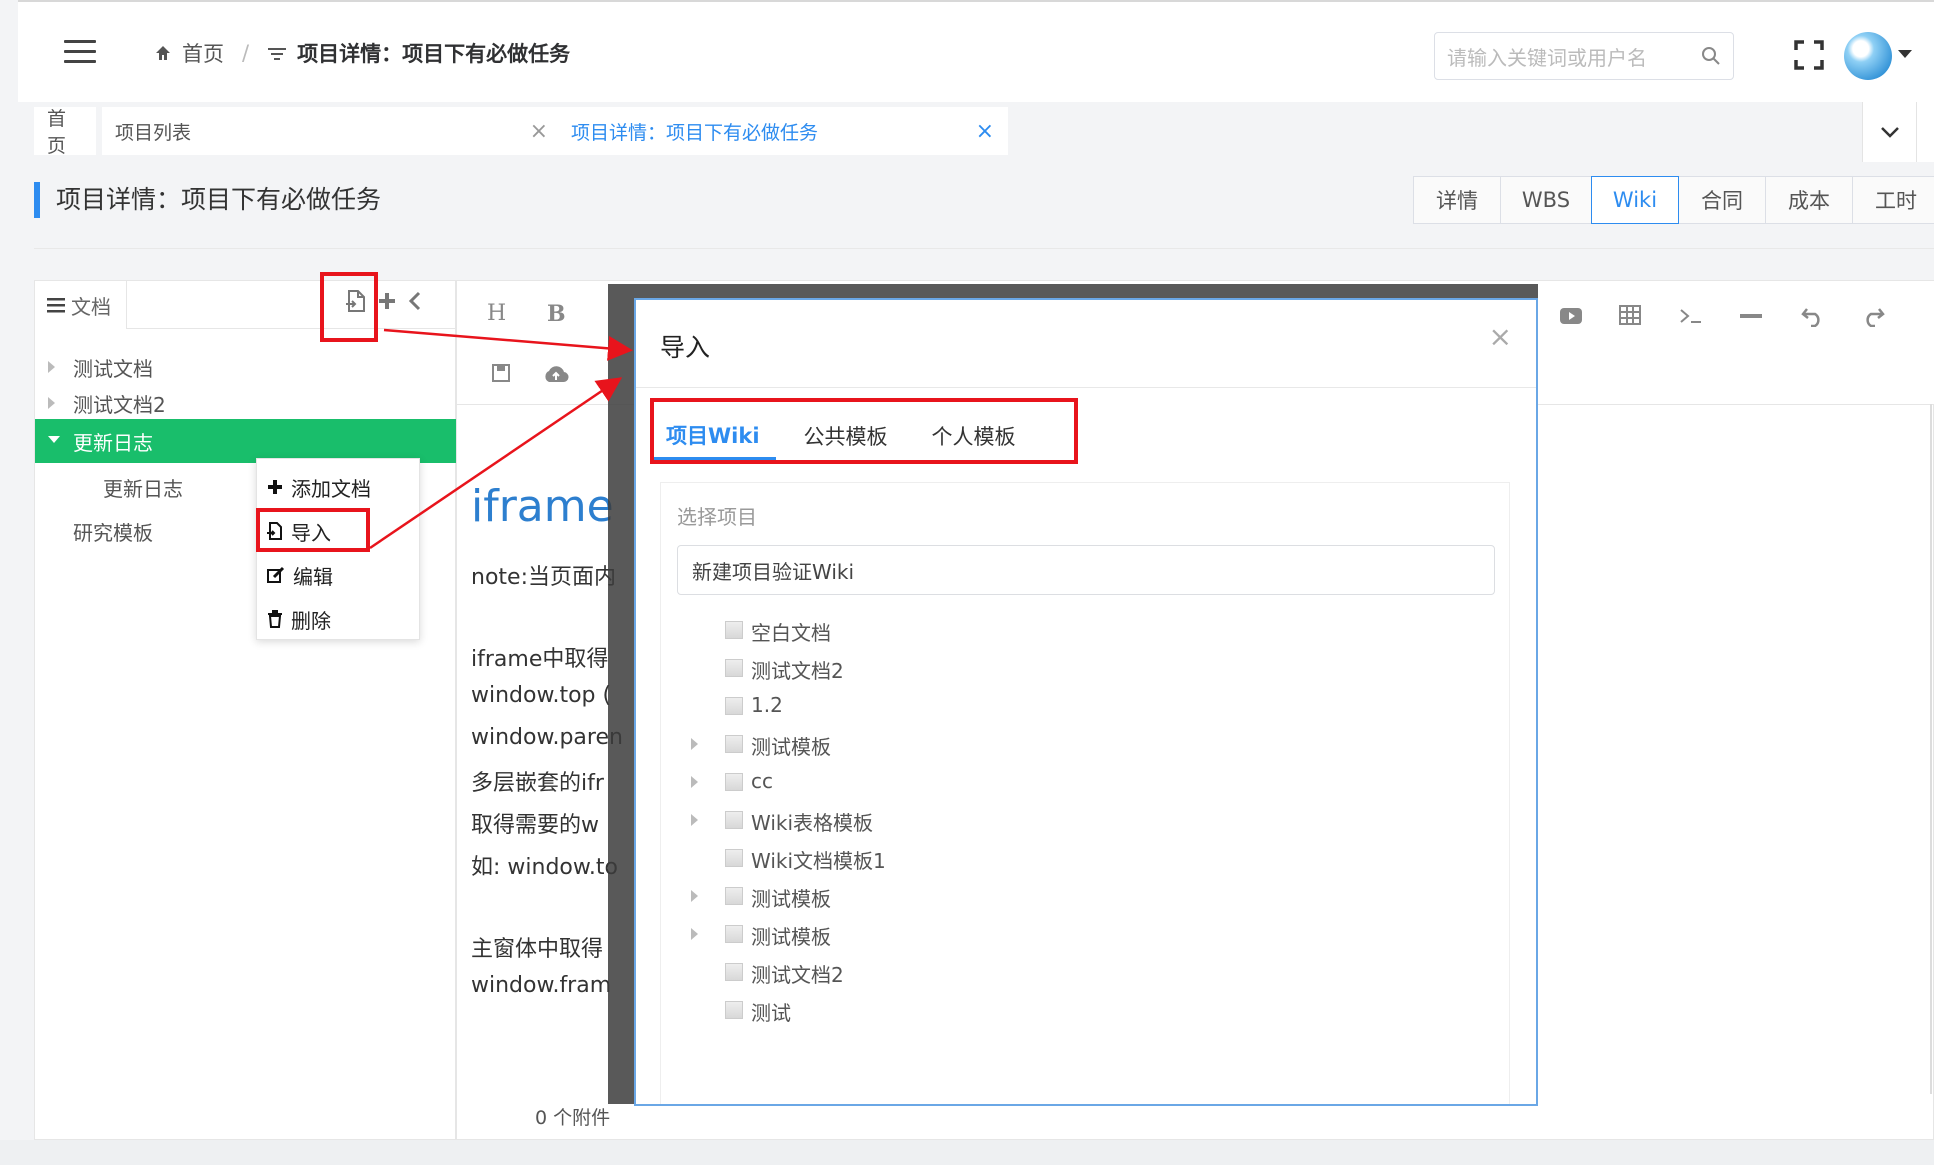  I want to click on menu-item-delete: 删除, so click(299, 619).